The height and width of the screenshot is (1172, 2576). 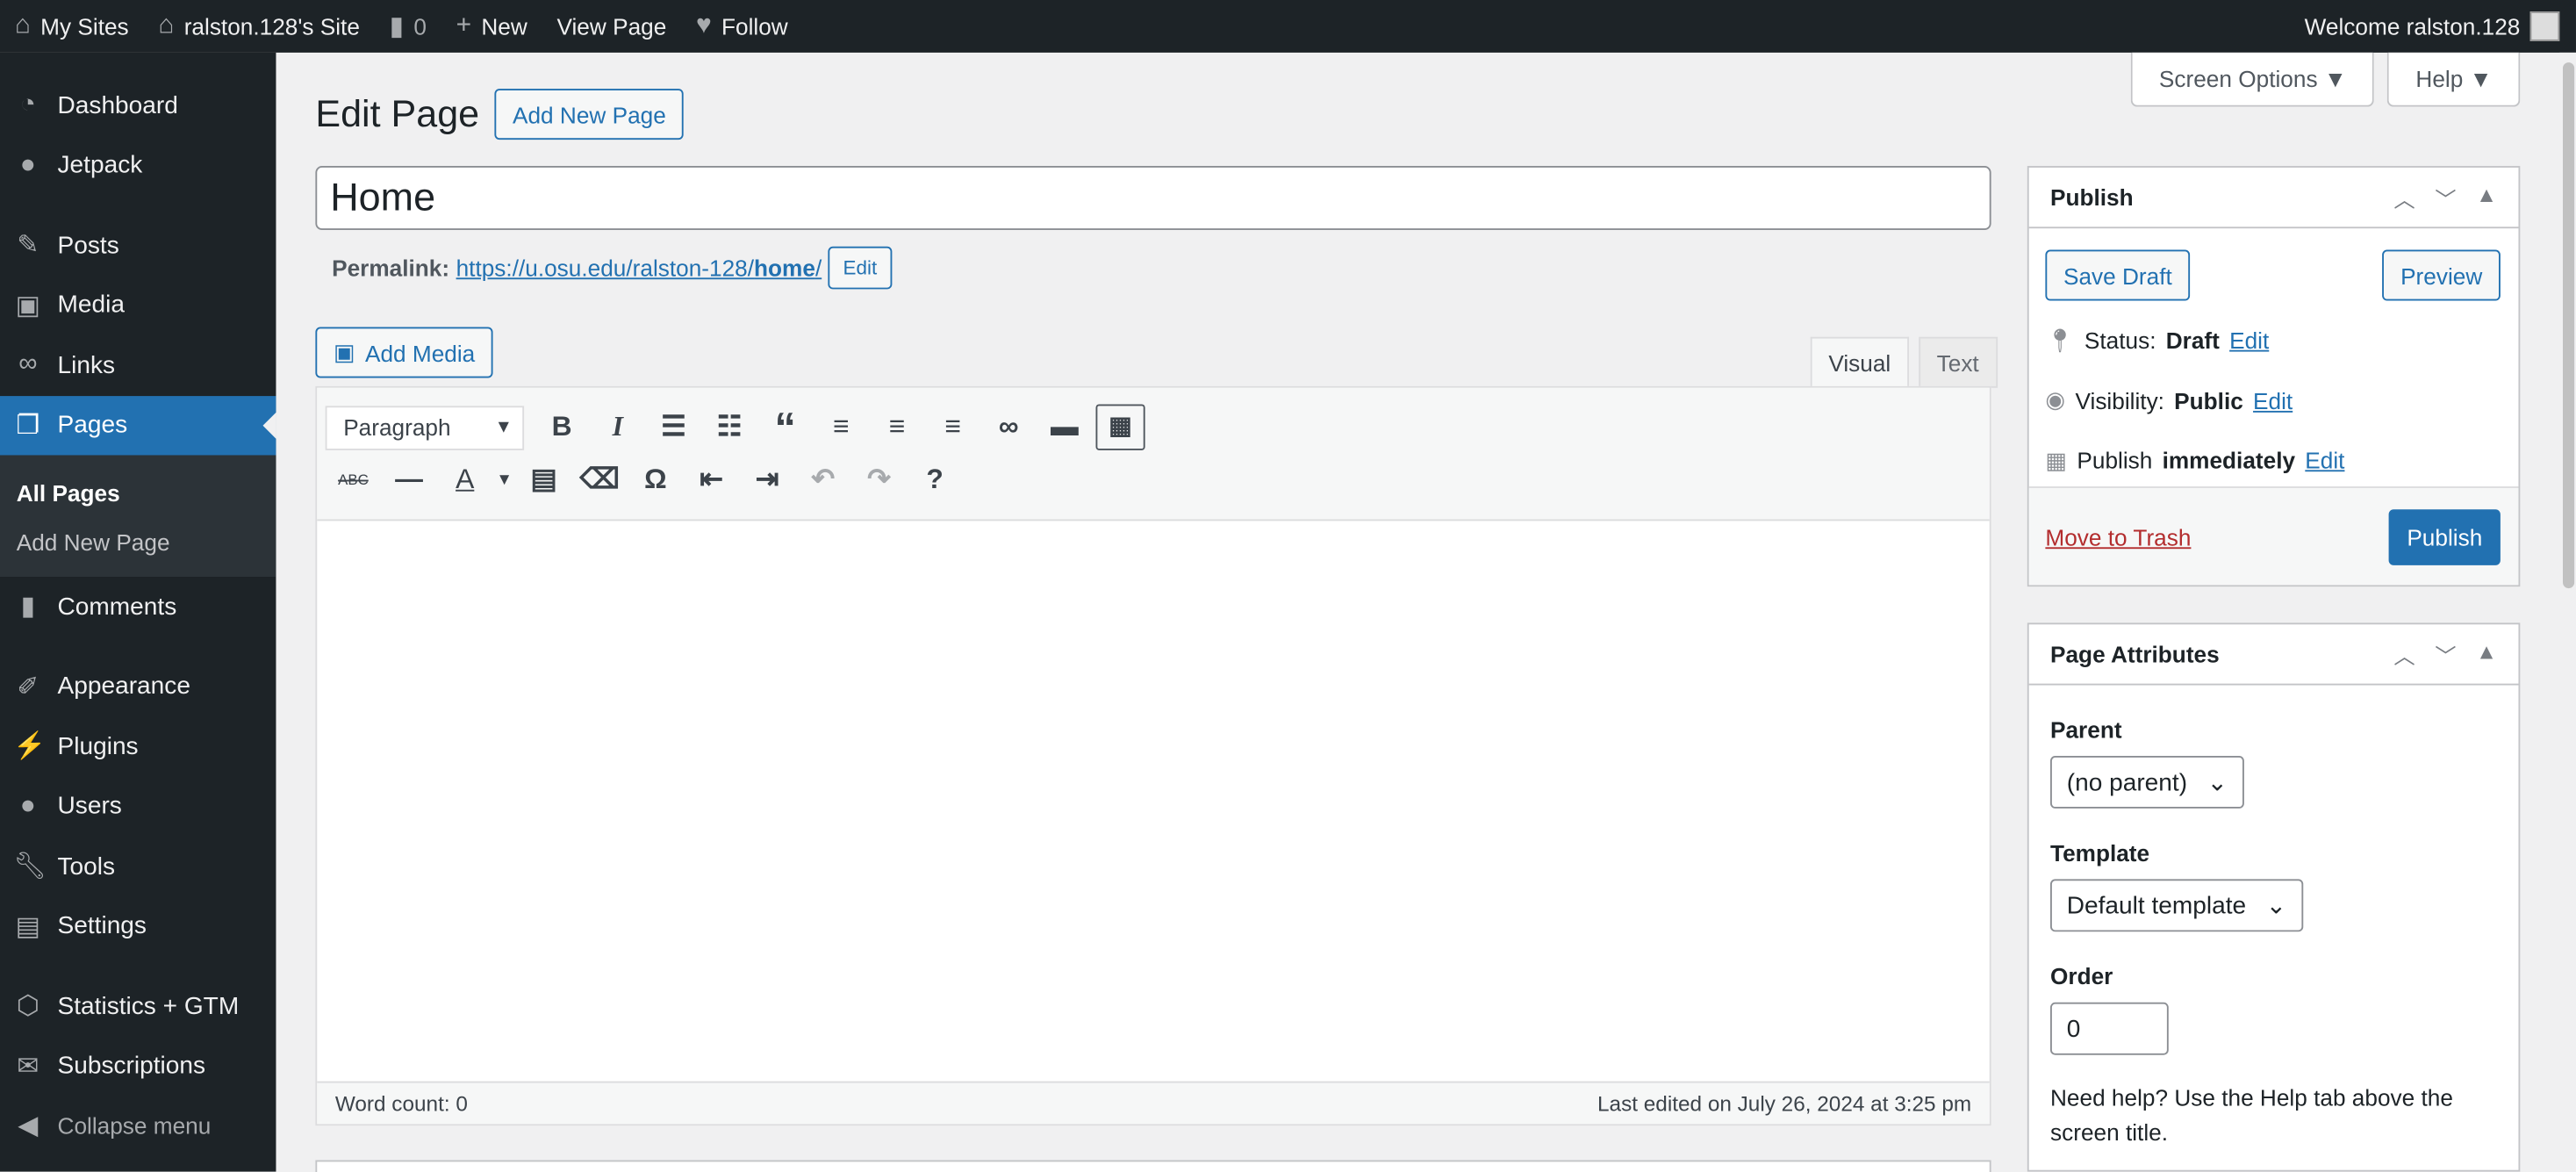 I want to click on template-select: Default template ⌄, so click(x=2177, y=905).